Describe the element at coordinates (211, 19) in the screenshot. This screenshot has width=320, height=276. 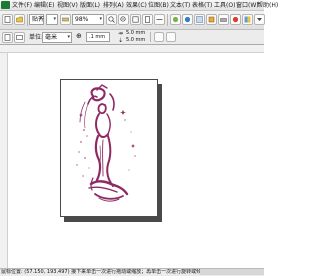
I see `layers-icon` at that location.